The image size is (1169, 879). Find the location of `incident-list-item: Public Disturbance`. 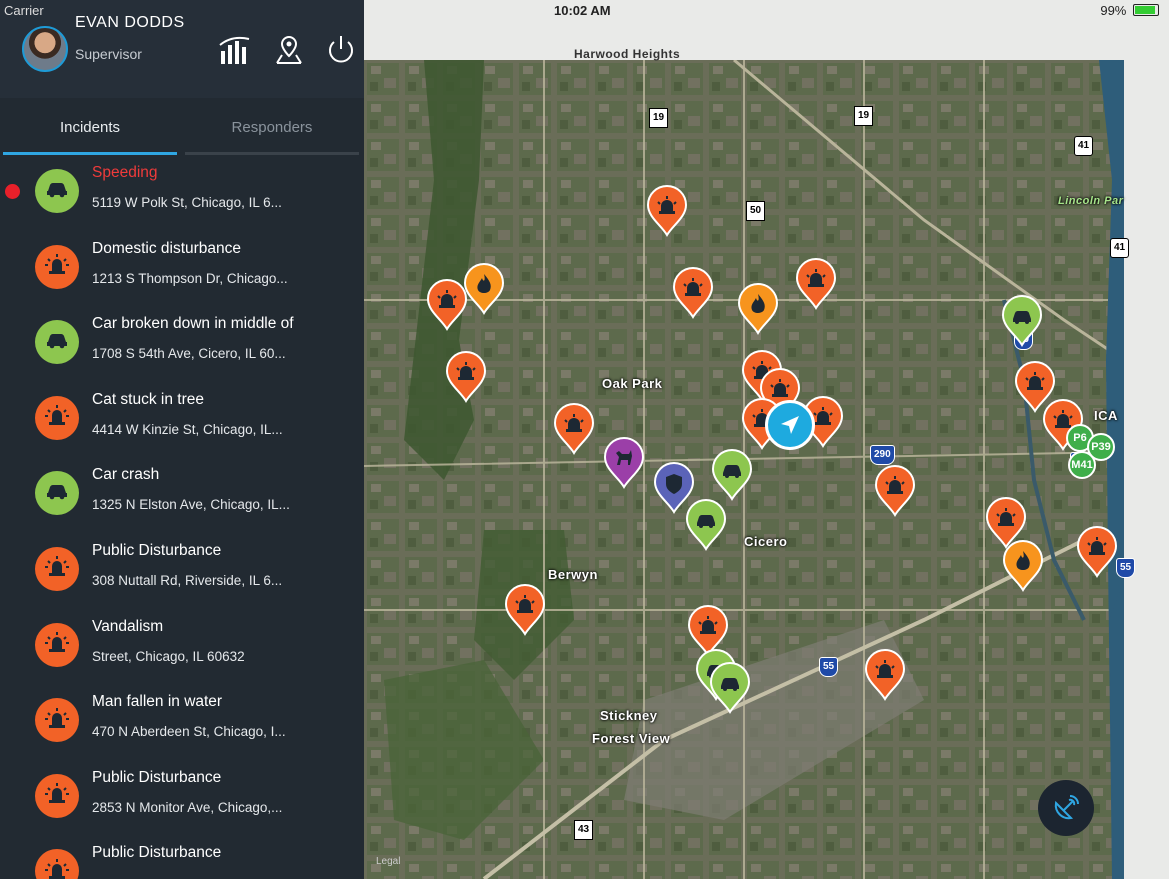

incident-list-item: Public Disturbance is located at coordinates (182, 856).